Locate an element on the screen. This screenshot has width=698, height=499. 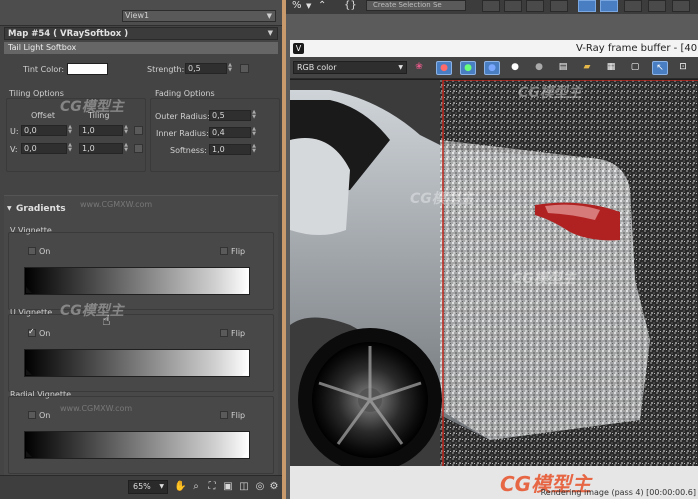
strength-spinner: ▲ ▼ is located at coordinates (230, 68).